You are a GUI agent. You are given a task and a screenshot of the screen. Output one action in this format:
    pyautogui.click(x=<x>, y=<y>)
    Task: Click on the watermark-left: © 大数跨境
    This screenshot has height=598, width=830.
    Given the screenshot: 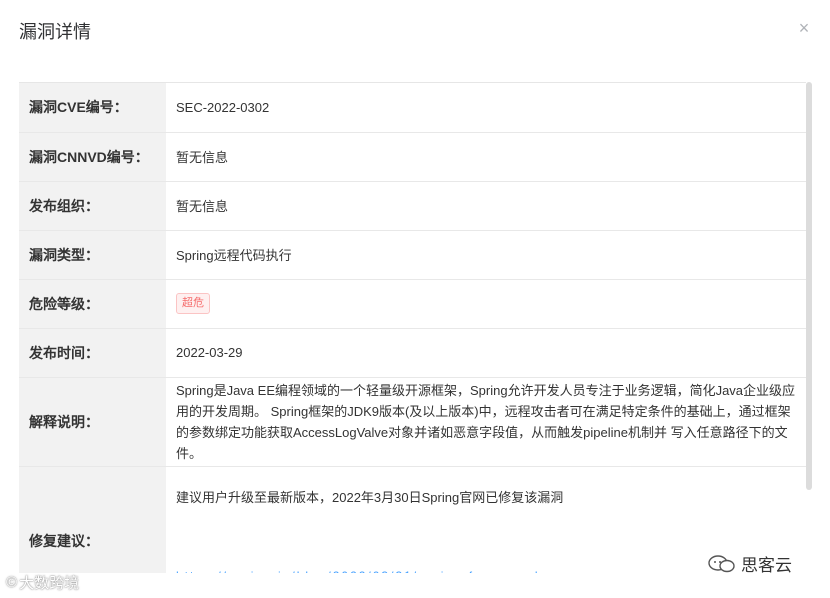 What is the action you would take?
    pyautogui.click(x=42, y=582)
    